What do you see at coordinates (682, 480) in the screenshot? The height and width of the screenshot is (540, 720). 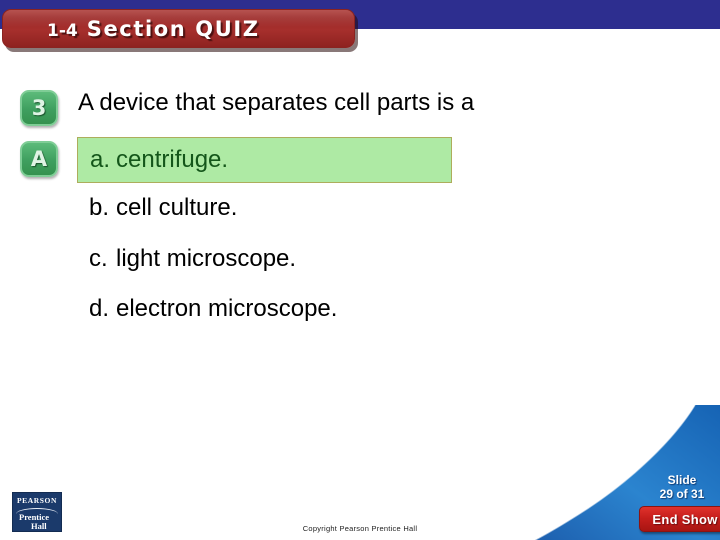 I see `slide-counter-label: Slide` at bounding box center [682, 480].